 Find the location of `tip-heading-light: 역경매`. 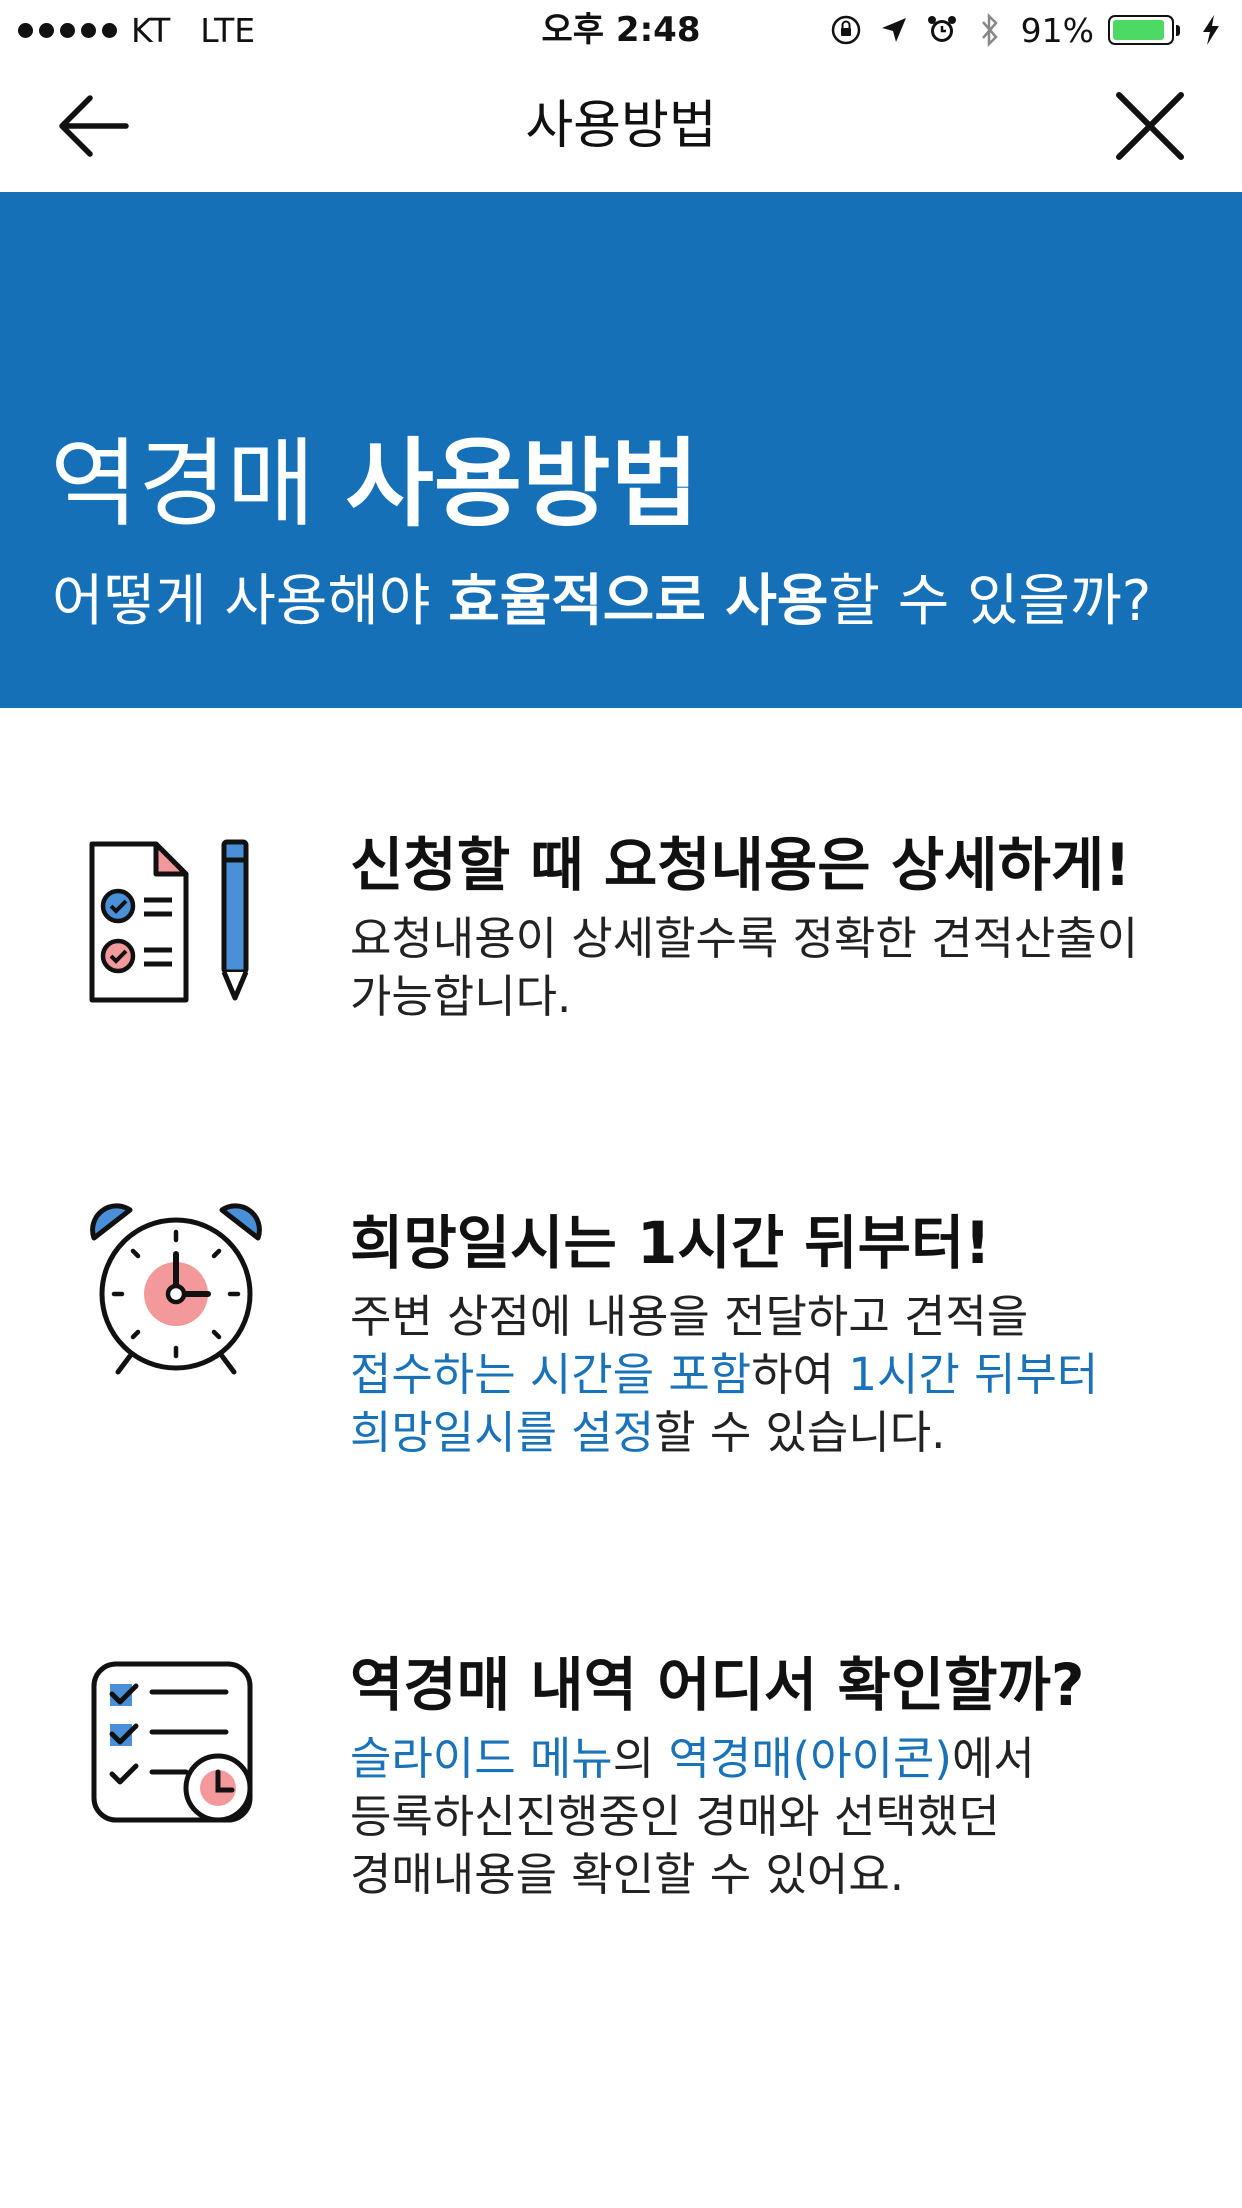

tip-heading-light: 역경매 is located at coordinates (440, 1685).